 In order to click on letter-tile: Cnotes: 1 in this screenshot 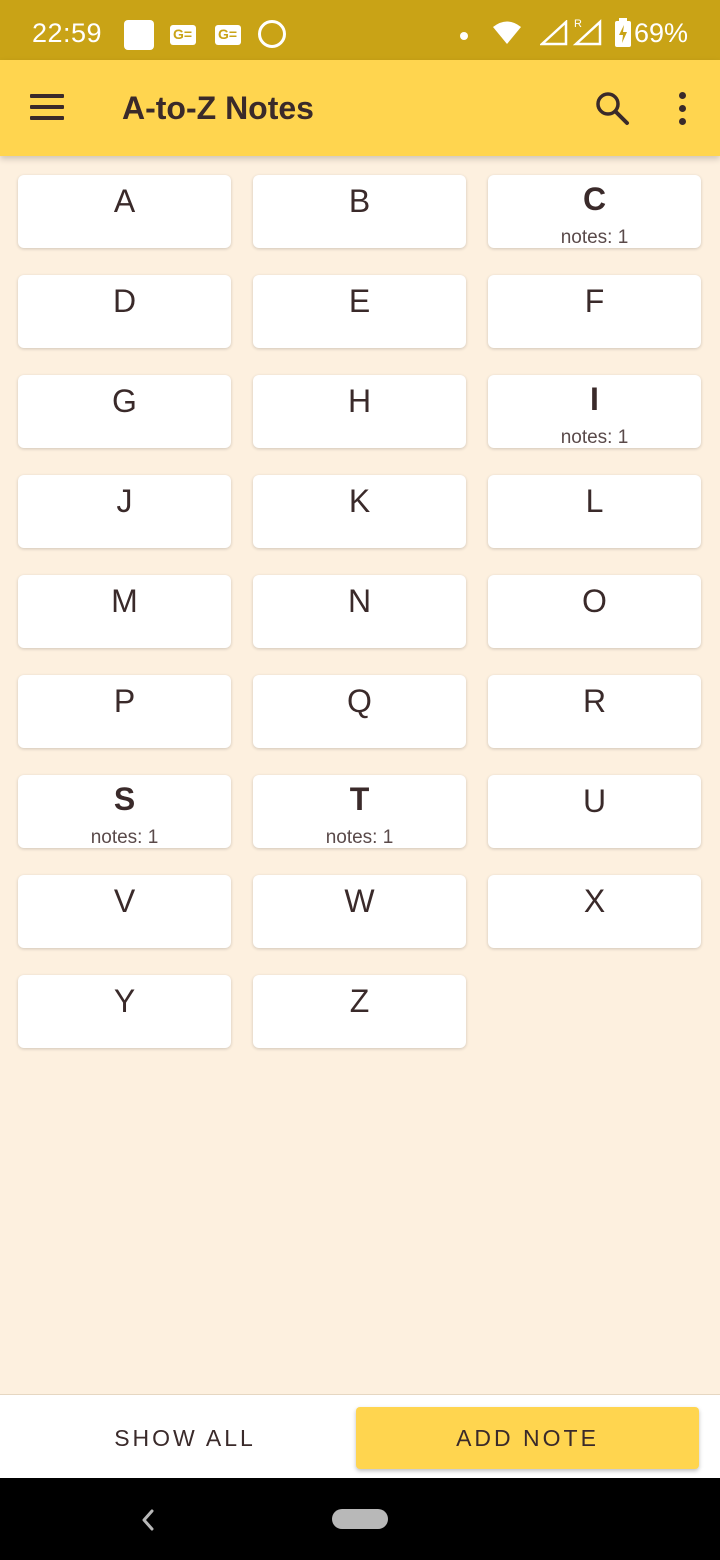, I will do `click(594, 211)`.